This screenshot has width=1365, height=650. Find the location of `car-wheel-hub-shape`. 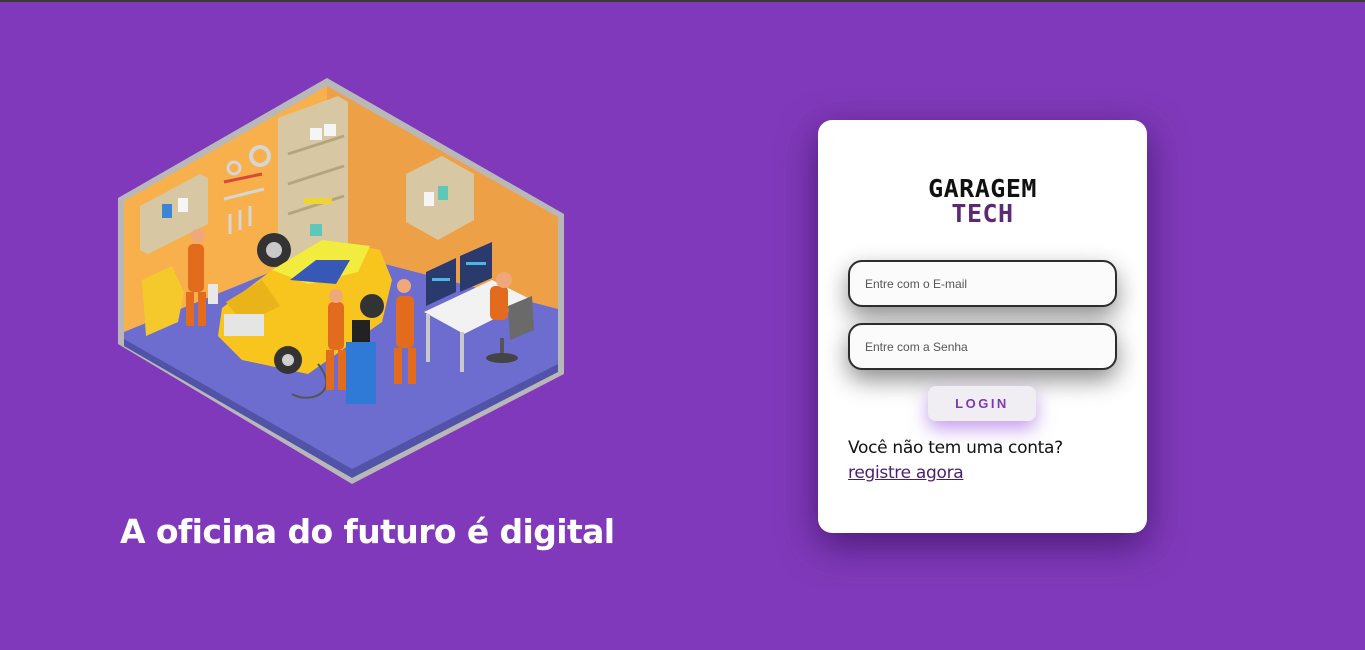

car-wheel-hub-shape is located at coordinates (288, 360).